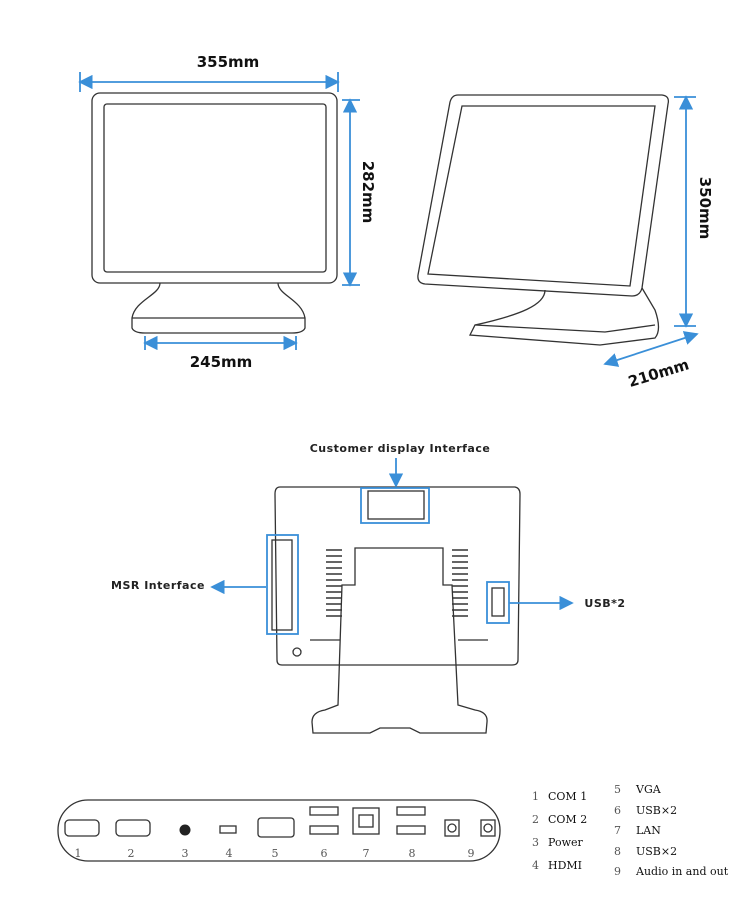  What do you see at coordinates (185, 830) in the screenshot?
I see `power-icon` at bounding box center [185, 830].